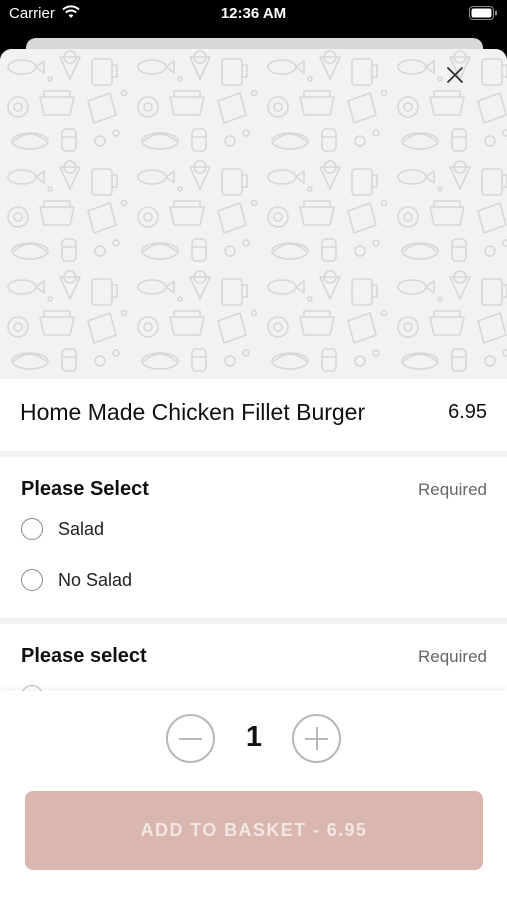 The height and width of the screenshot is (900, 507). I want to click on close-button, so click(461, 81).